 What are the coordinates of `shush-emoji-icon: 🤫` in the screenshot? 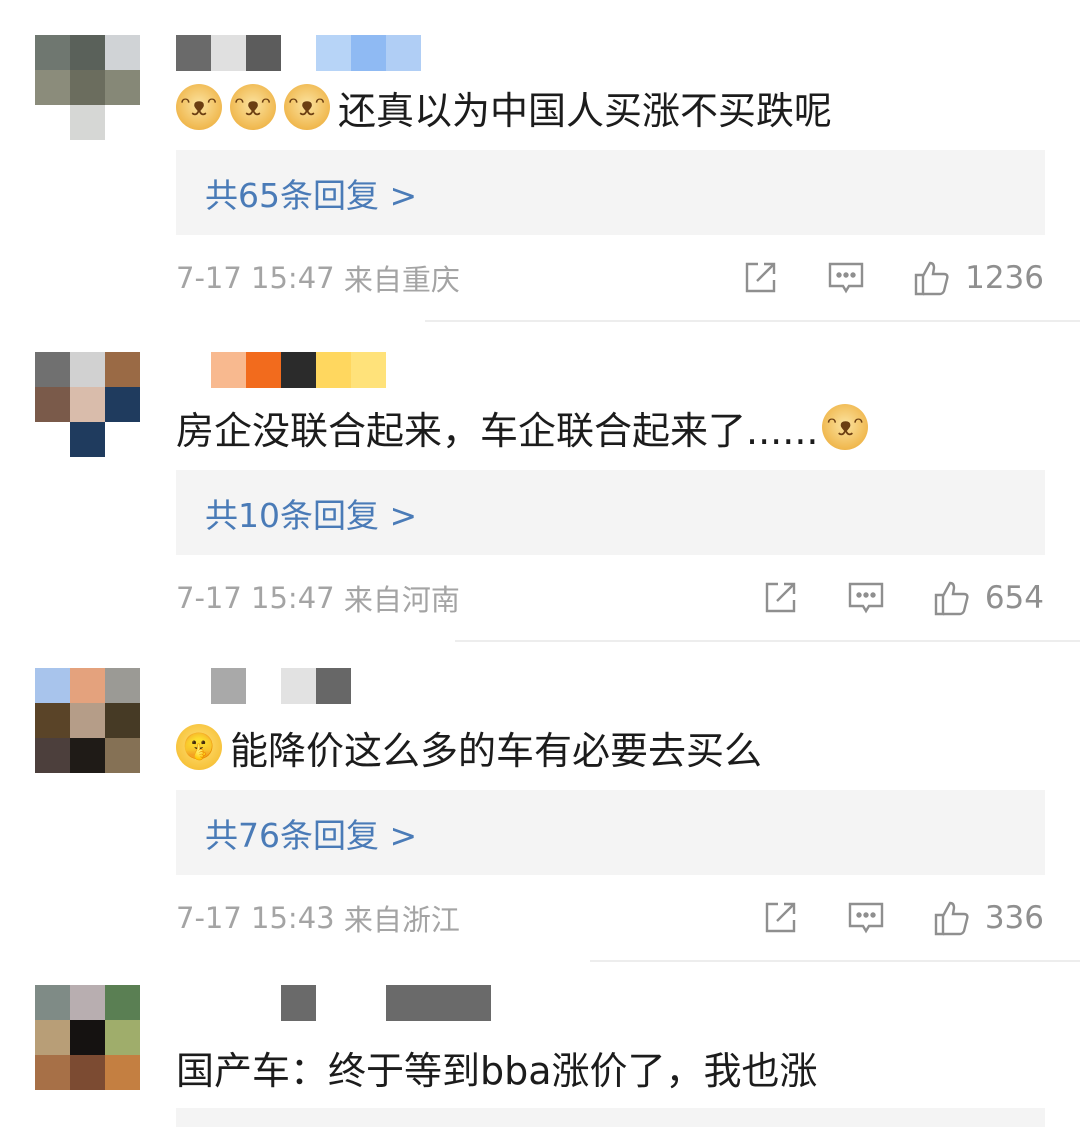 It's located at (199, 747).